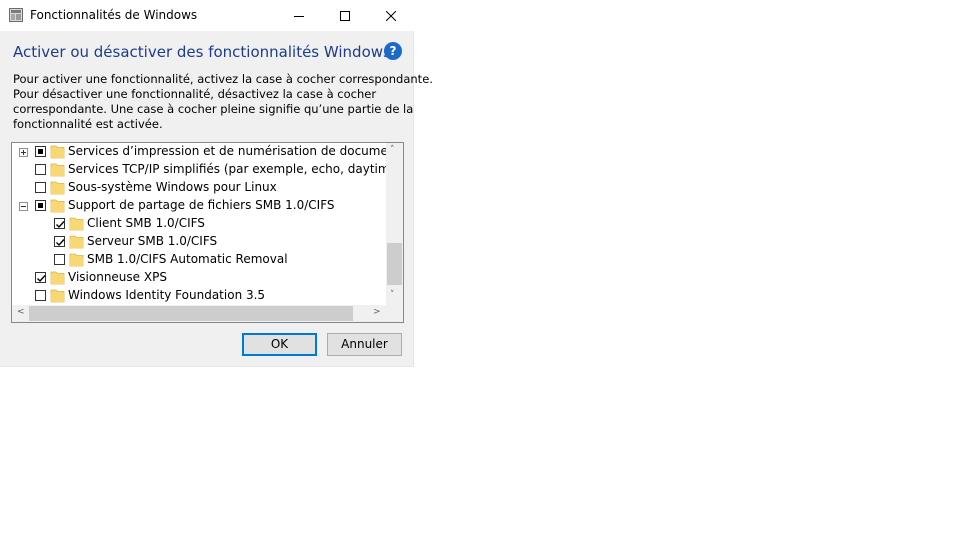 The height and width of the screenshot is (540, 960). I want to click on feature-label: Sous-système Windows pour Linux, so click(172, 187).